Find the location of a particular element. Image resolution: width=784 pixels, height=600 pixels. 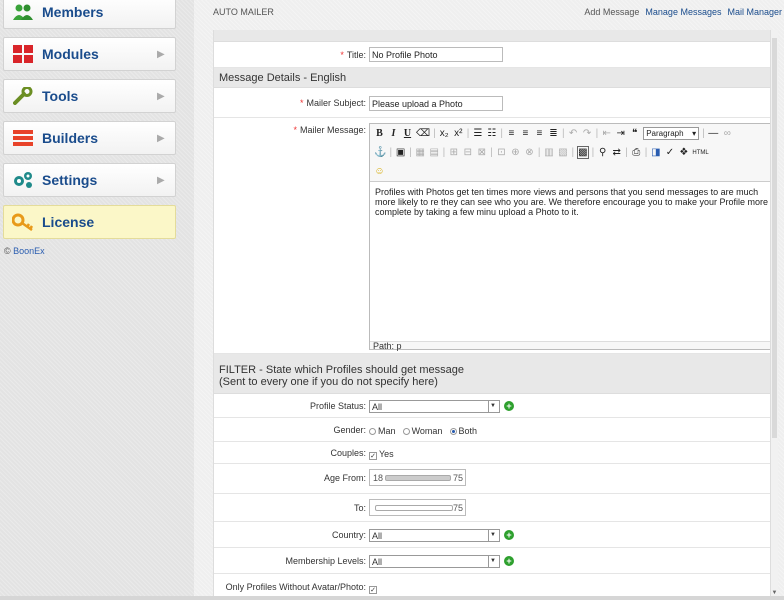

copyright: © BoonEx is located at coordinates (24, 251).